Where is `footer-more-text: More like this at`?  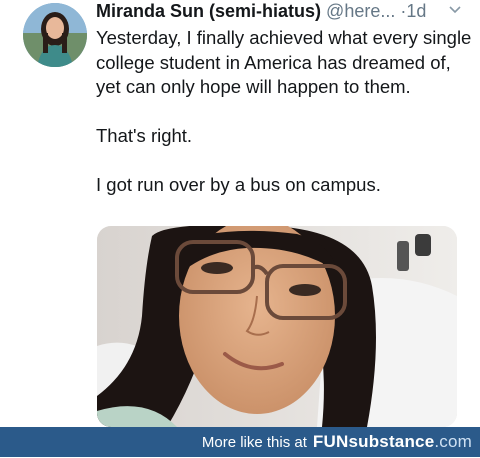 footer-more-text: More like this at is located at coordinates (254, 442).